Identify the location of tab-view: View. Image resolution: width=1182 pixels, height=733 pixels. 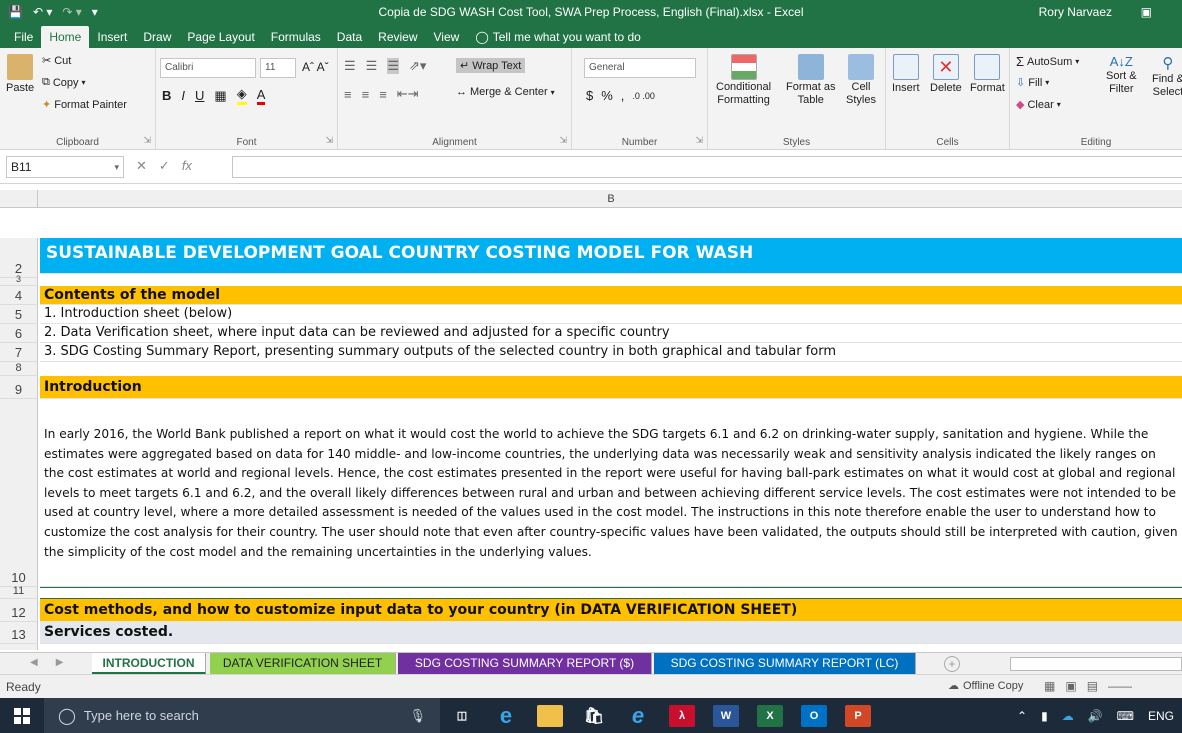
(447, 37).